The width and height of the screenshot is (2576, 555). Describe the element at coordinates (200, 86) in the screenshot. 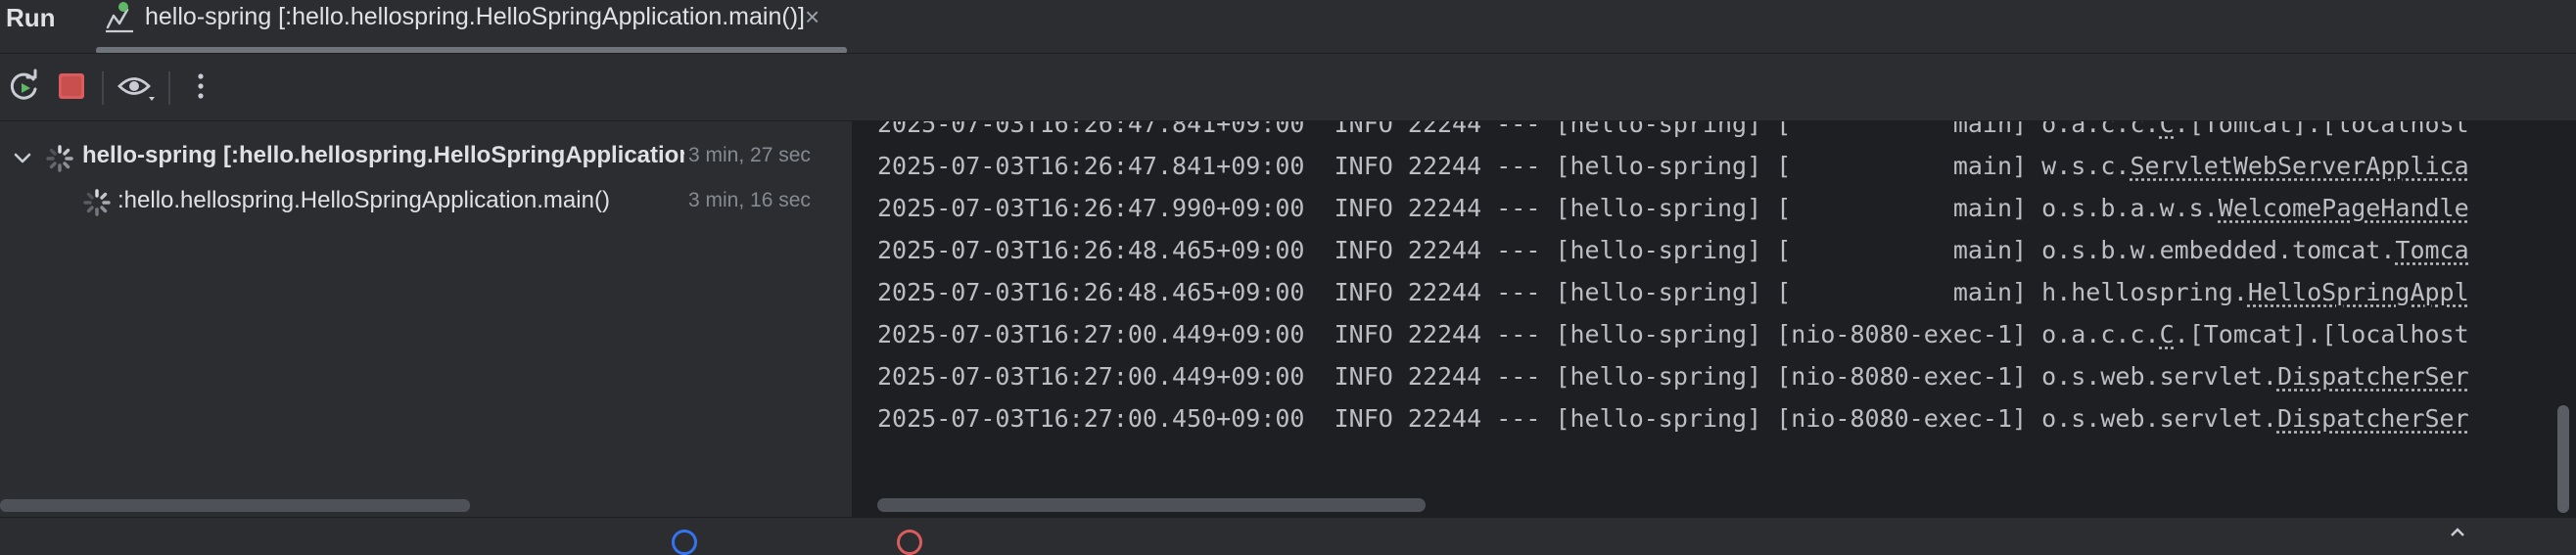

I see `more-vertical-icon` at that location.